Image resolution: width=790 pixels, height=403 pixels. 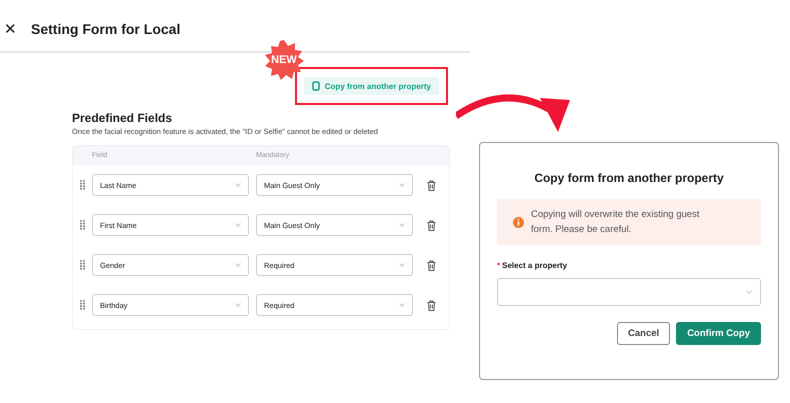 I want to click on warning-text: Copying will overwrite the existing guest form. Please be careful., so click(x=615, y=223).